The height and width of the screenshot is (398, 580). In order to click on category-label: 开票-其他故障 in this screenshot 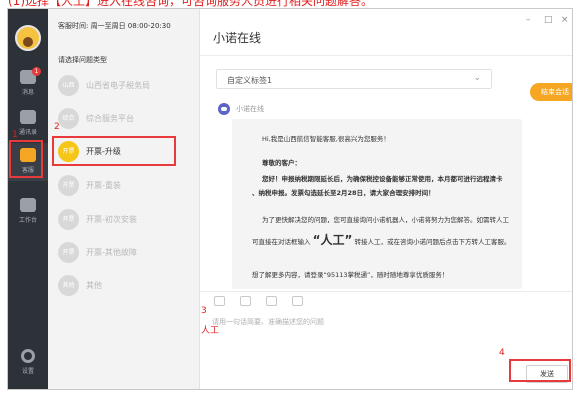, I will do `click(111, 252)`.